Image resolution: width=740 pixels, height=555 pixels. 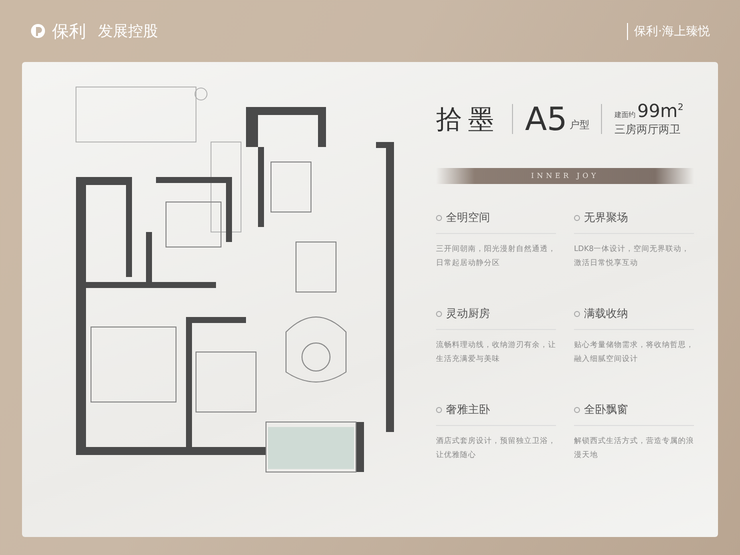 I want to click on feature-title: 全卧飘窗, so click(x=606, y=409).